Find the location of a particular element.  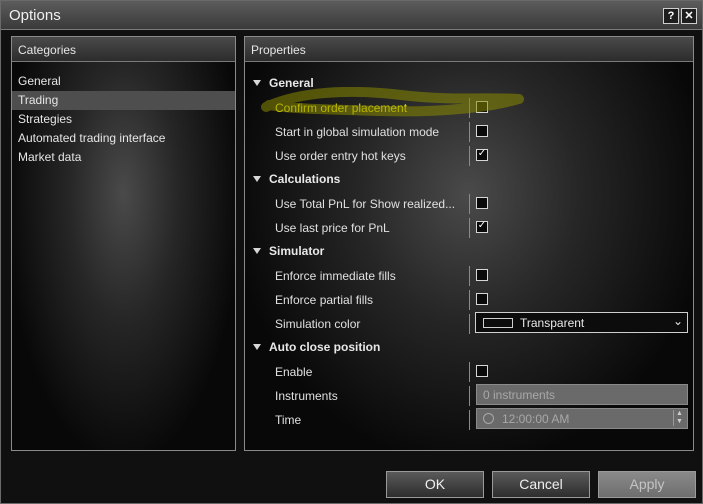

property-row-start-global-simulation: Start in global simulation mode is located at coordinates (469, 131).